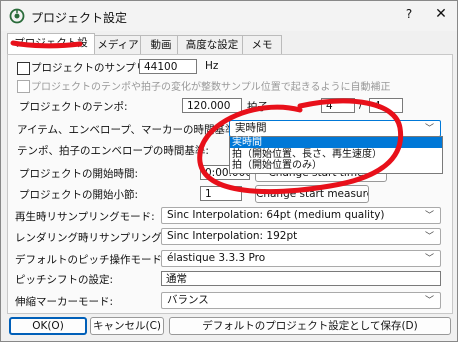 The image size is (458, 342). I want to click on save-as-default-button: デフォルトのプロジェクト設定として保存(D), so click(310, 326).